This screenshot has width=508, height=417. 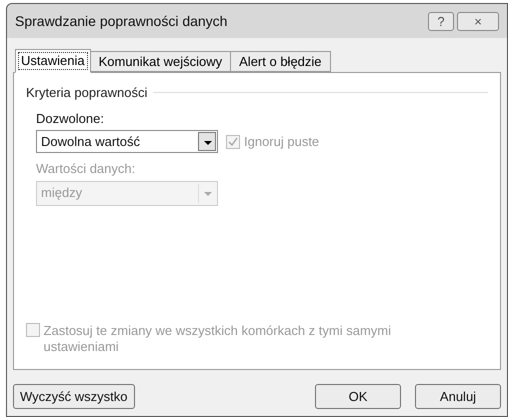 I want to click on dialog-button: Wyczyść wszystko, so click(x=73, y=396).